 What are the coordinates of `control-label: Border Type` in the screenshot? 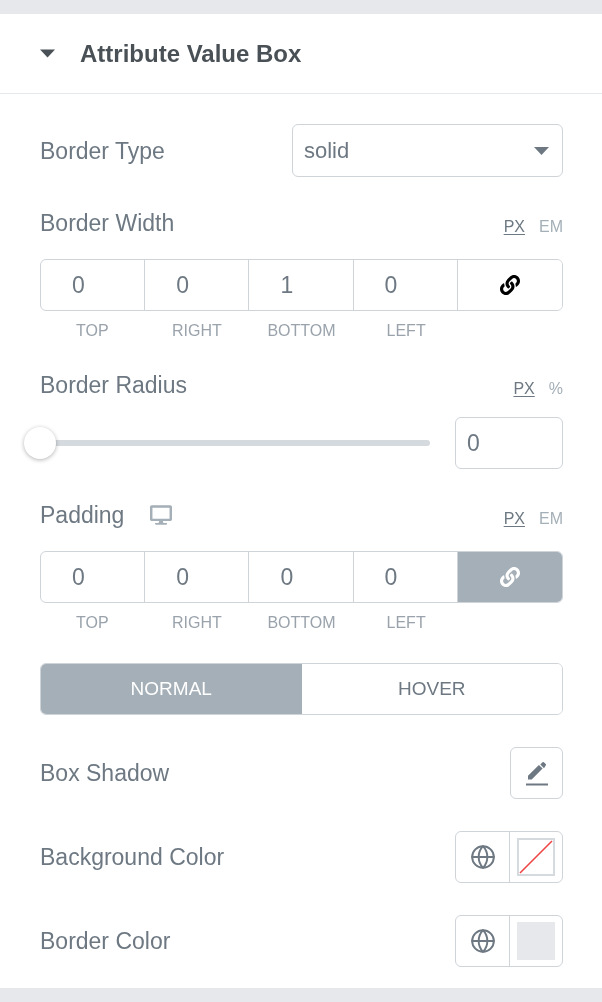 It's located at (102, 150).